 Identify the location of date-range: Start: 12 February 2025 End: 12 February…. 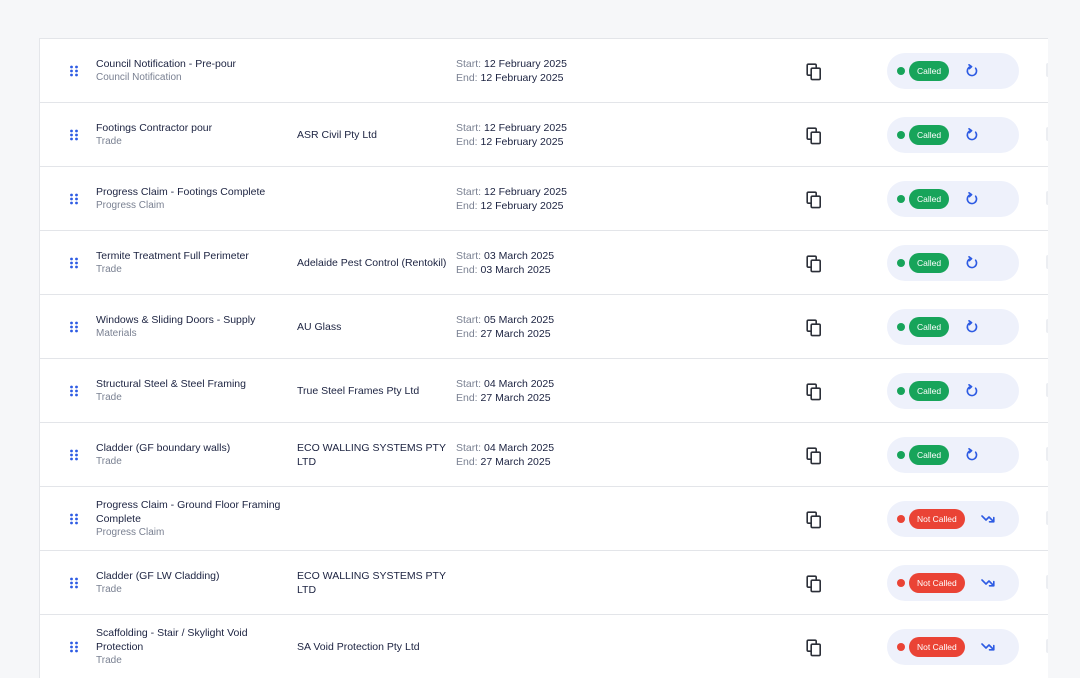
(511, 198).